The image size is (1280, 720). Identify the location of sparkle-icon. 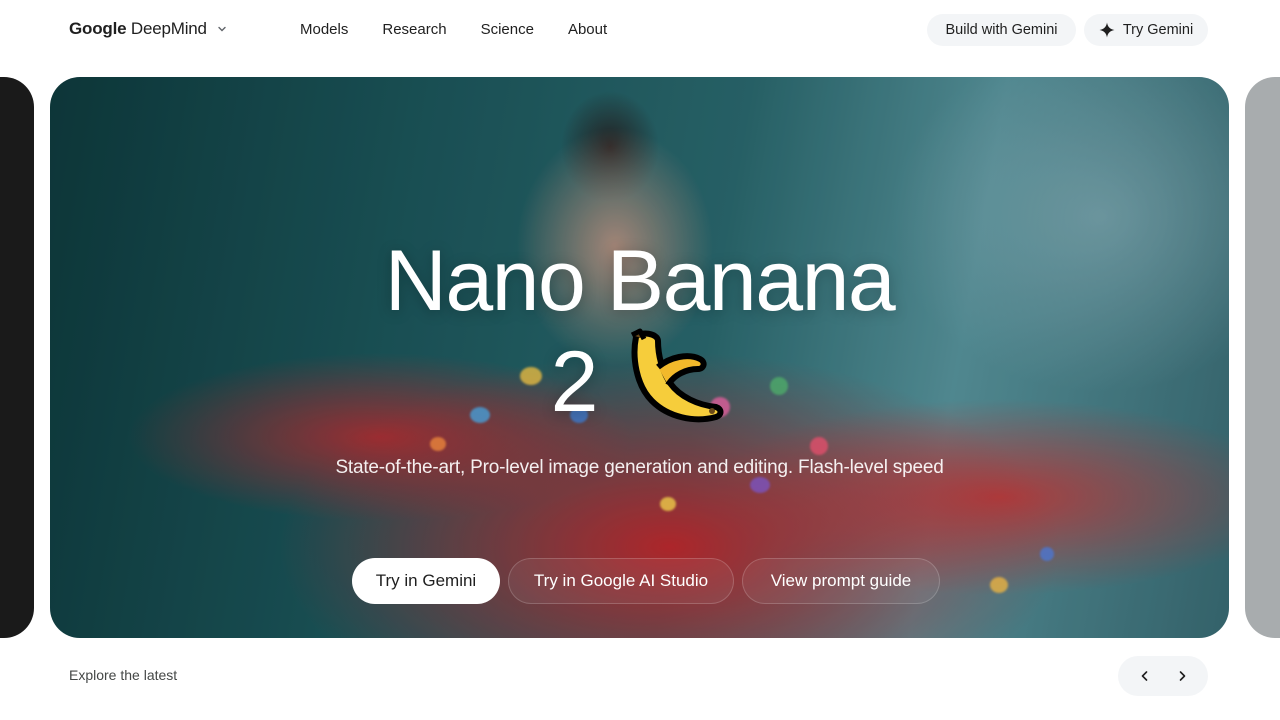
(1107, 30).